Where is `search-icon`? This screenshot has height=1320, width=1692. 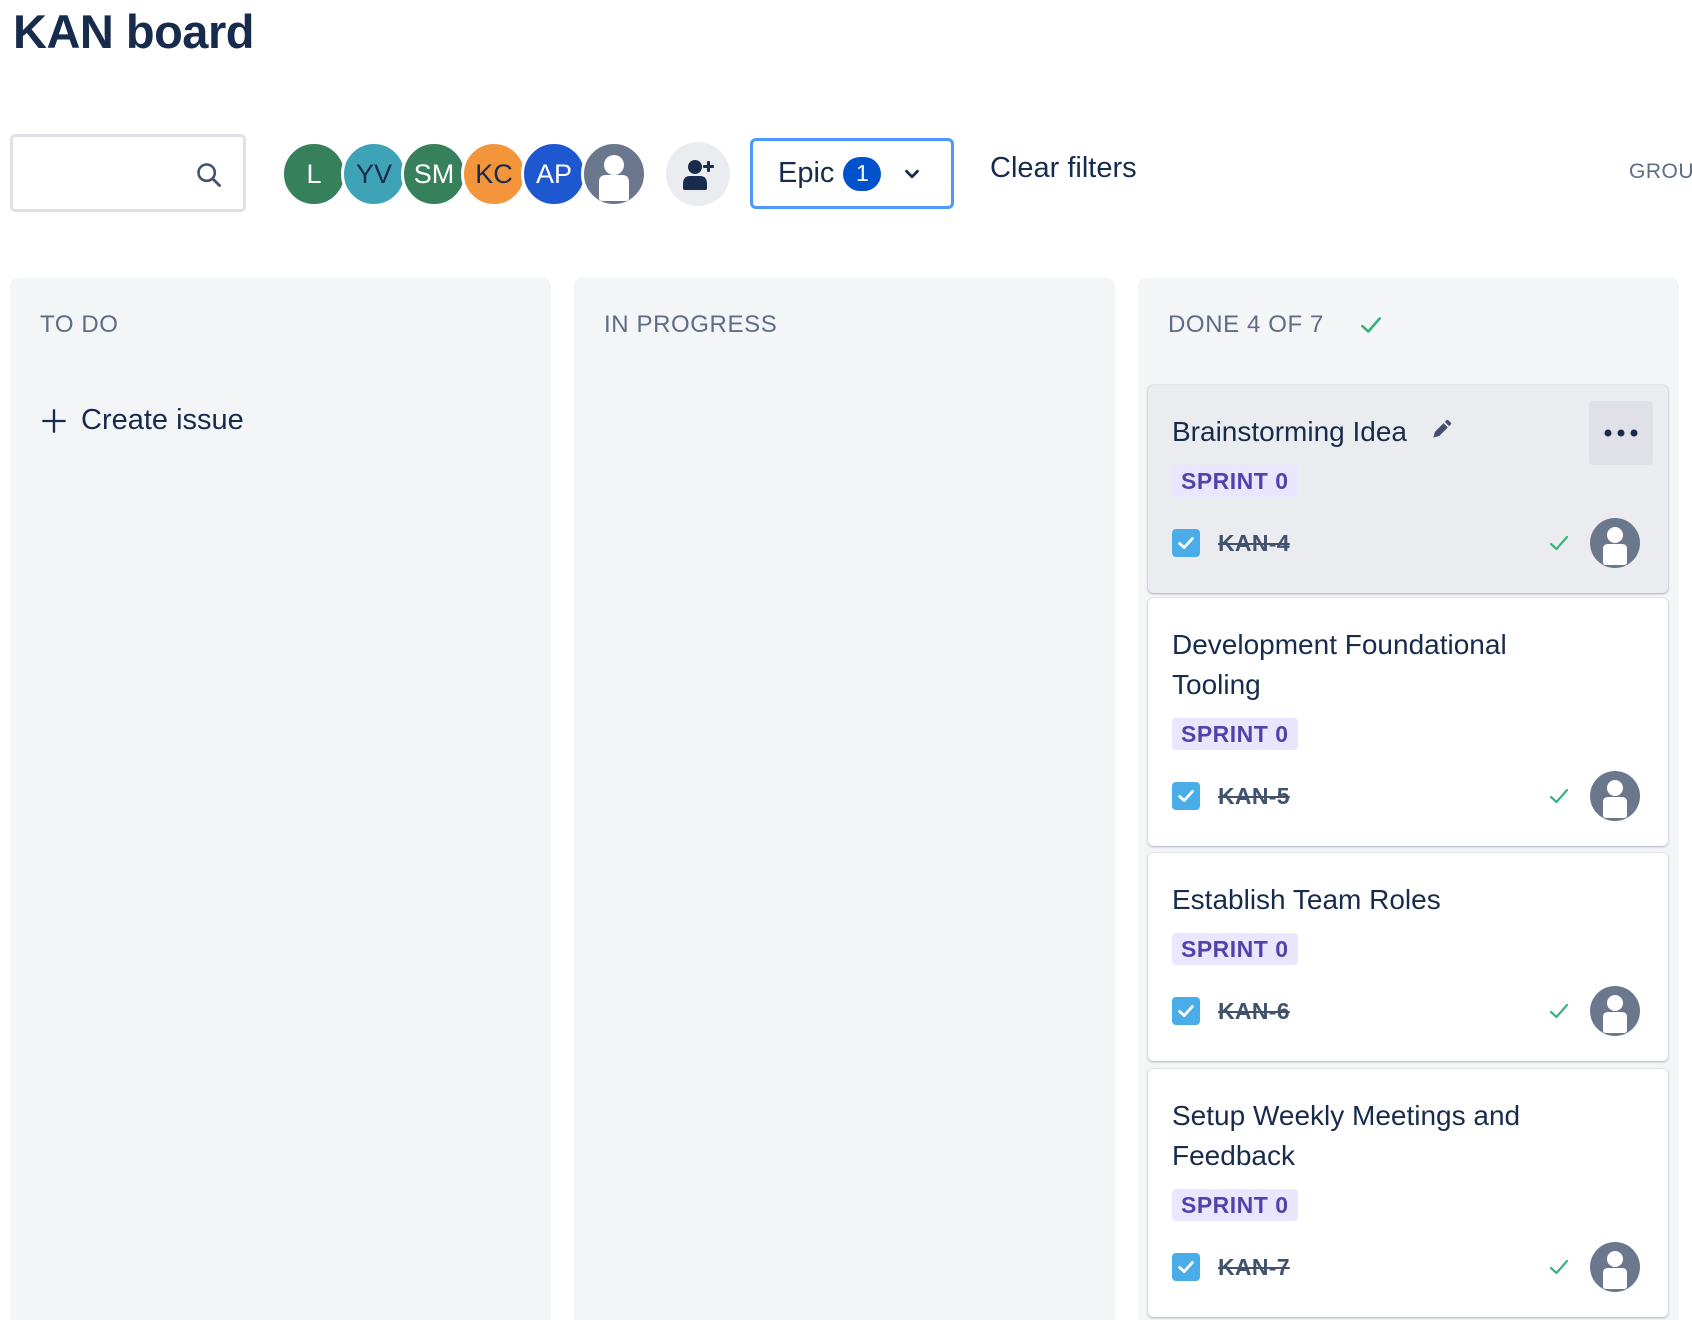 search-icon is located at coordinates (209, 175).